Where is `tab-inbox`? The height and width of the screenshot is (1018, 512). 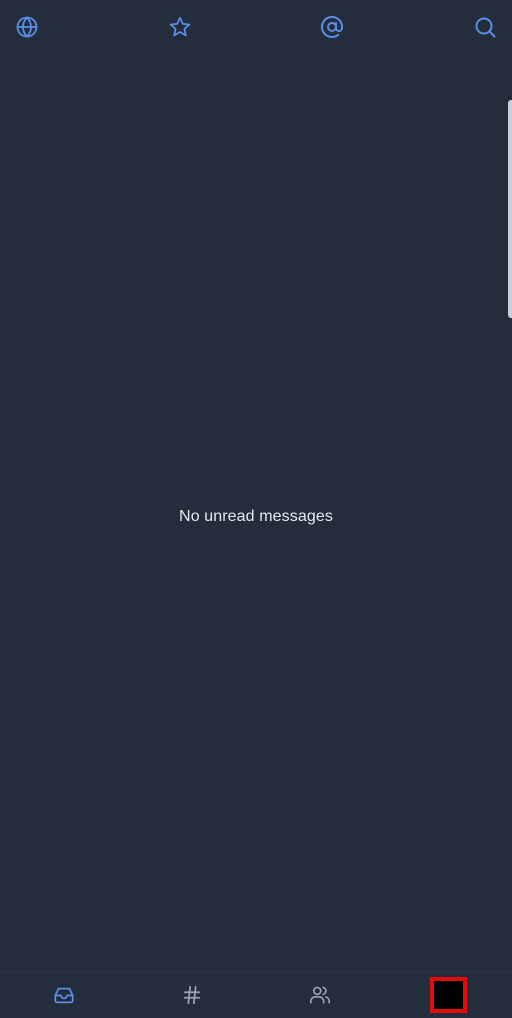 tab-inbox is located at coordinates (64, 995).